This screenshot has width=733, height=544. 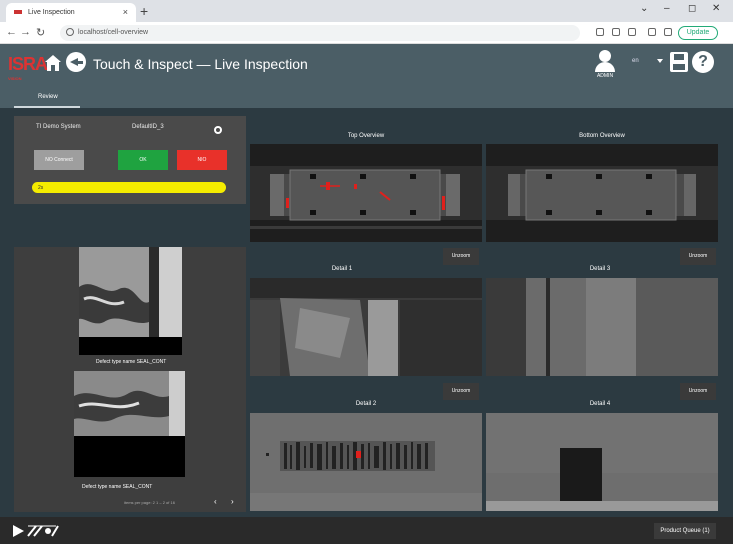 What do you see at coordinates (218, 130) in the screenshot?
I see `gear-icon` at bounding box center [218, 130].